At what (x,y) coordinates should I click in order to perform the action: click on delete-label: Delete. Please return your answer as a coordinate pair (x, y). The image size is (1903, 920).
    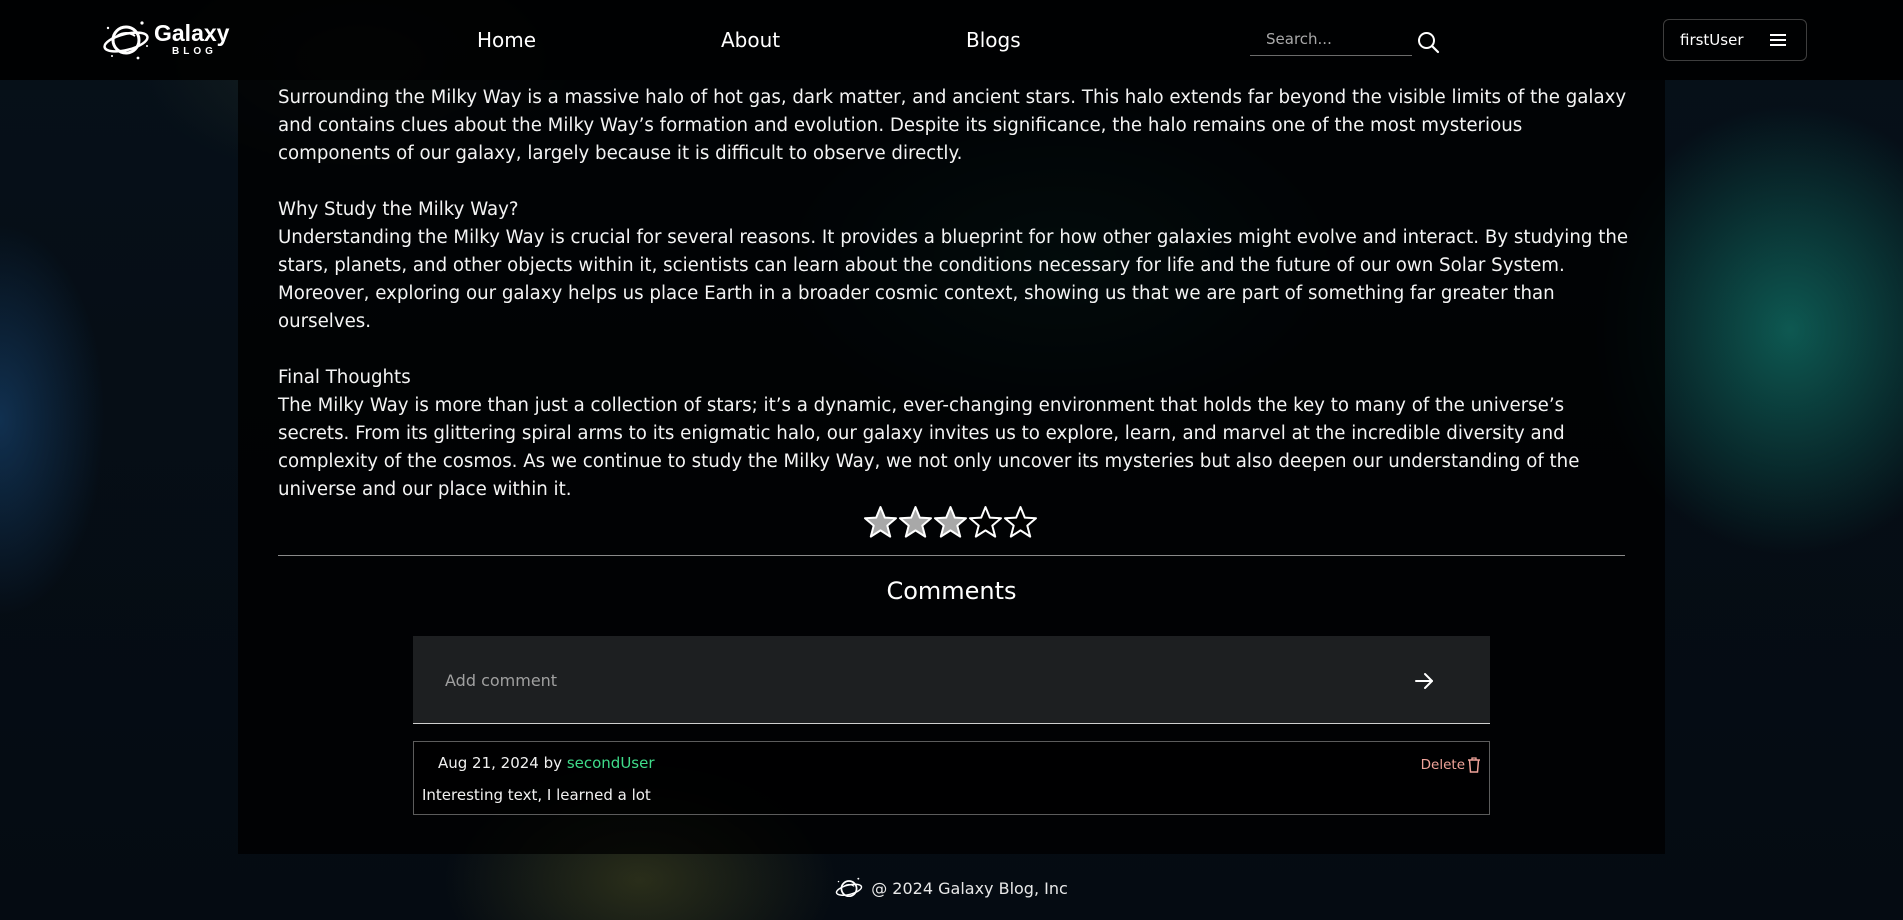
    Looking at the image, I should click on (1442, 765).